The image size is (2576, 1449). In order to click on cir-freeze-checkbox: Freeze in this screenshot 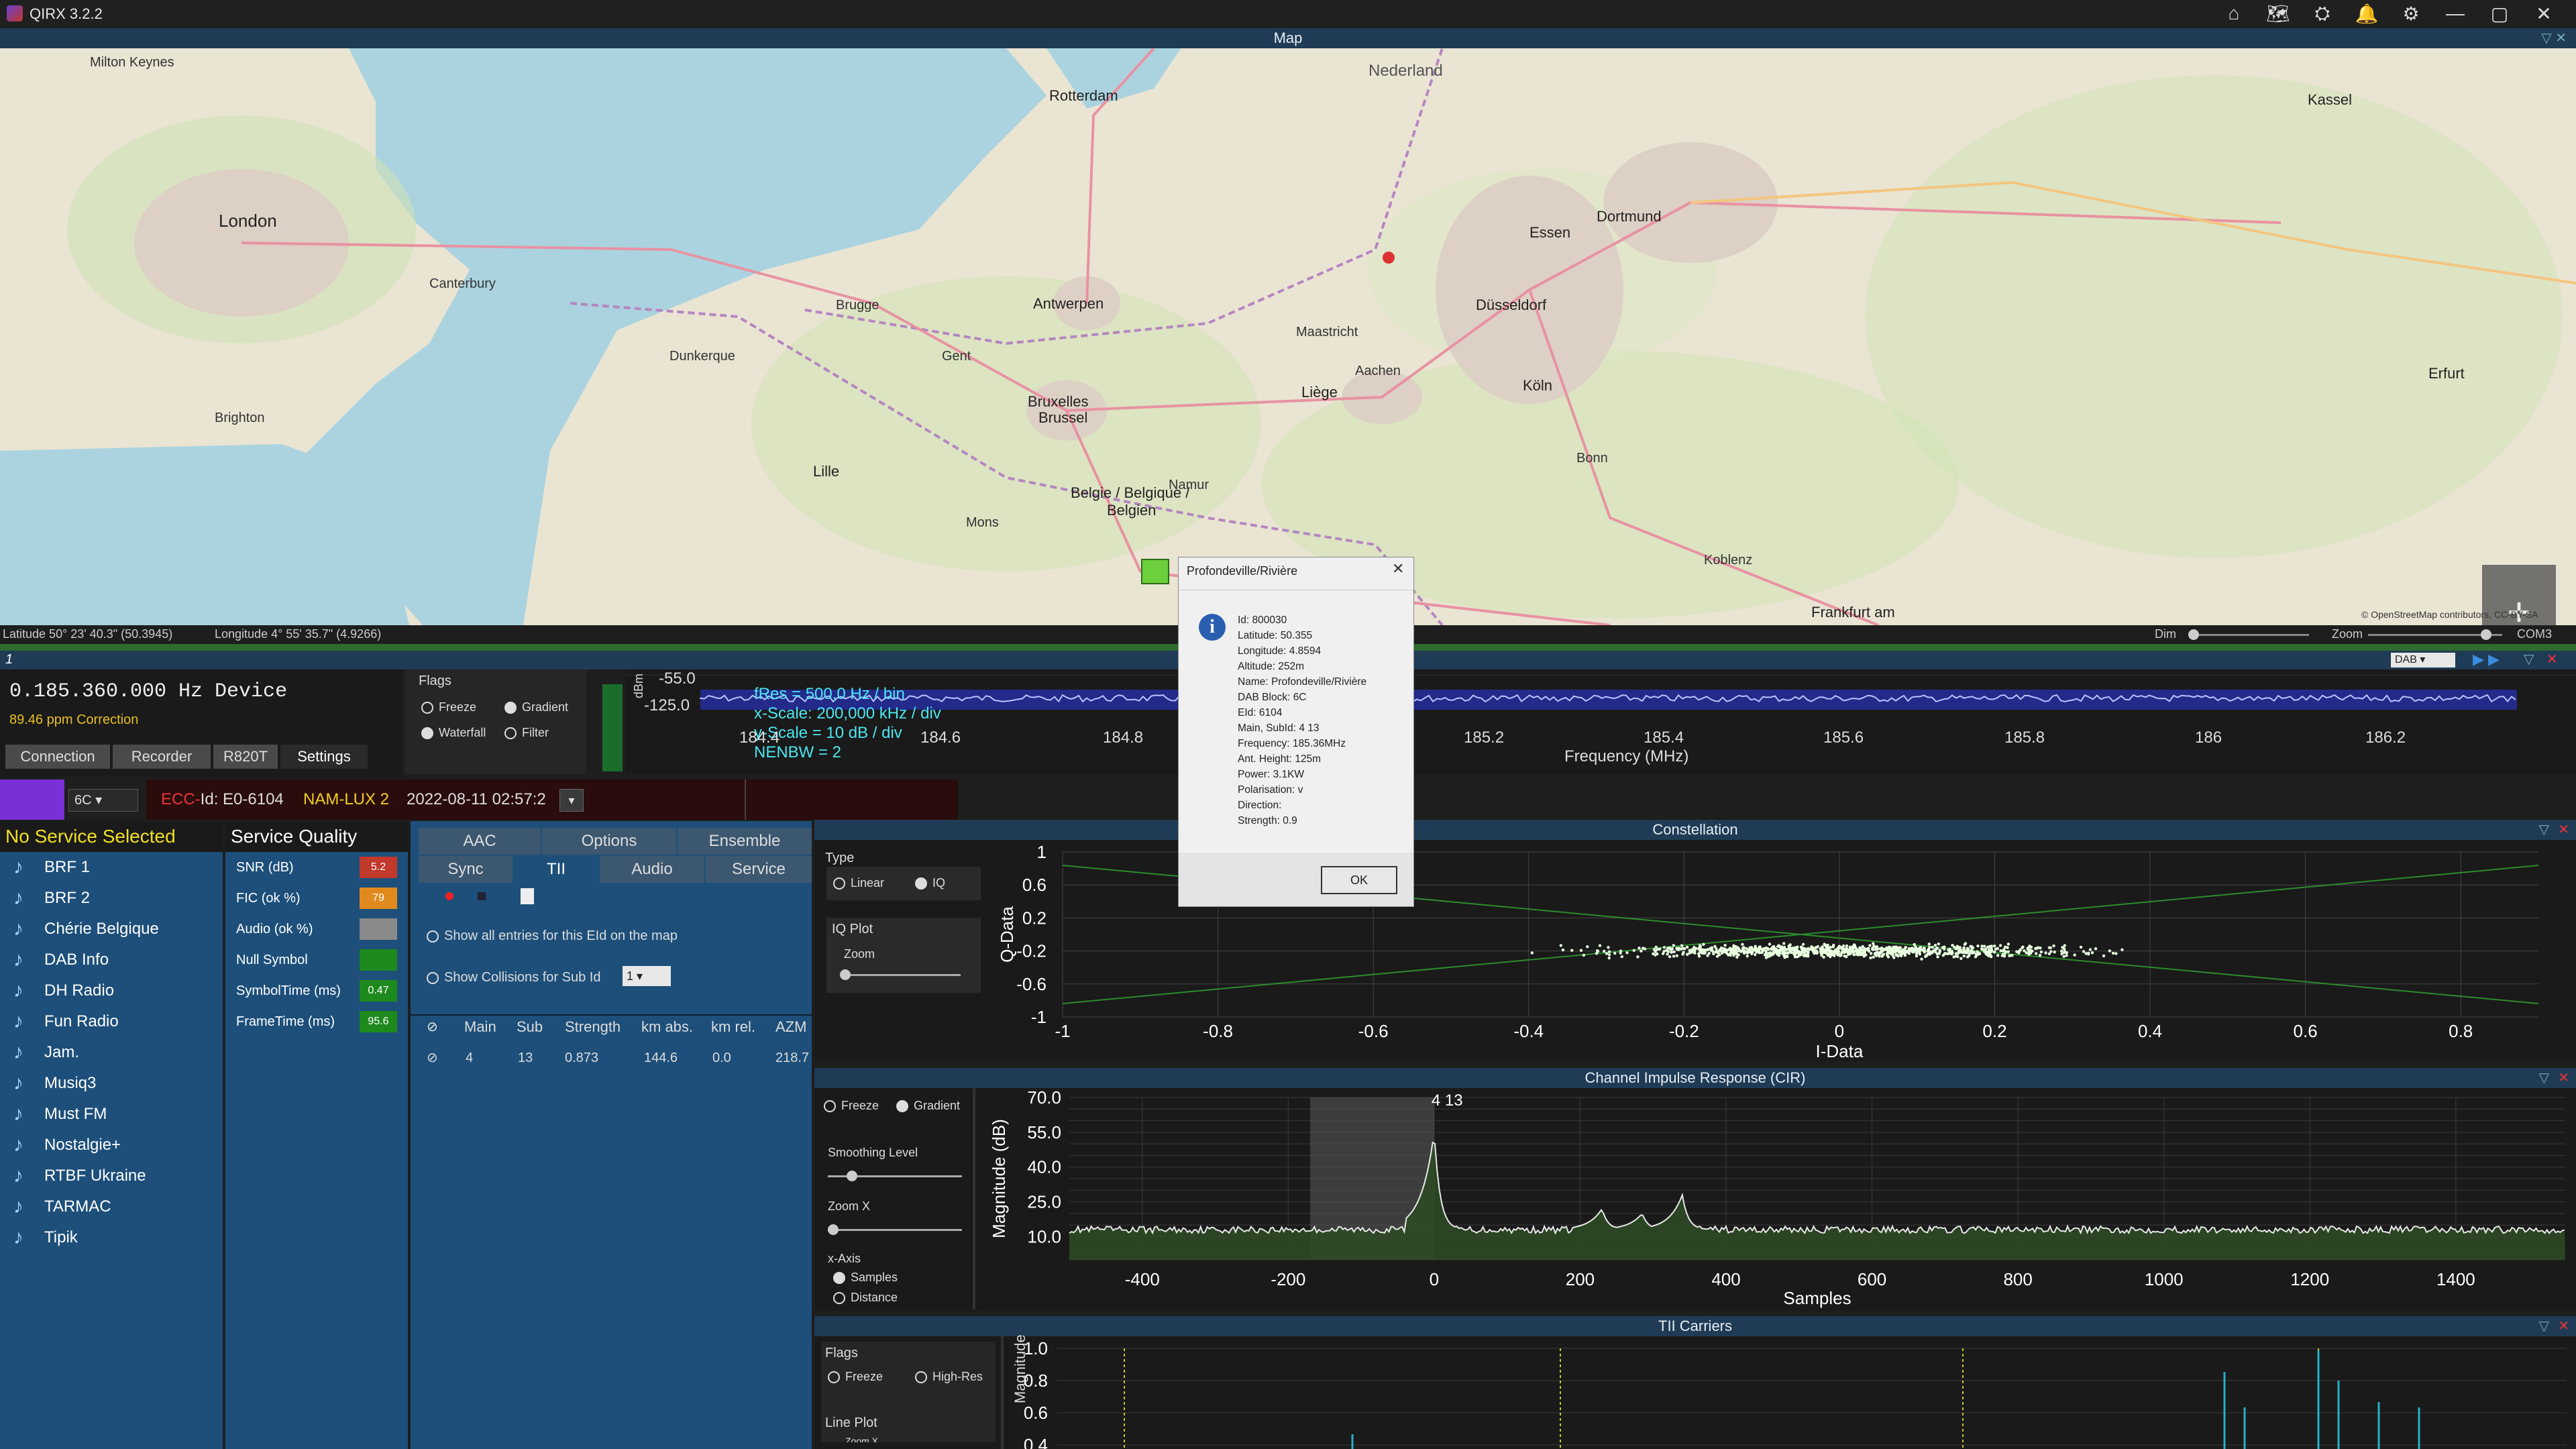, I will do `click(851, 1106)`.